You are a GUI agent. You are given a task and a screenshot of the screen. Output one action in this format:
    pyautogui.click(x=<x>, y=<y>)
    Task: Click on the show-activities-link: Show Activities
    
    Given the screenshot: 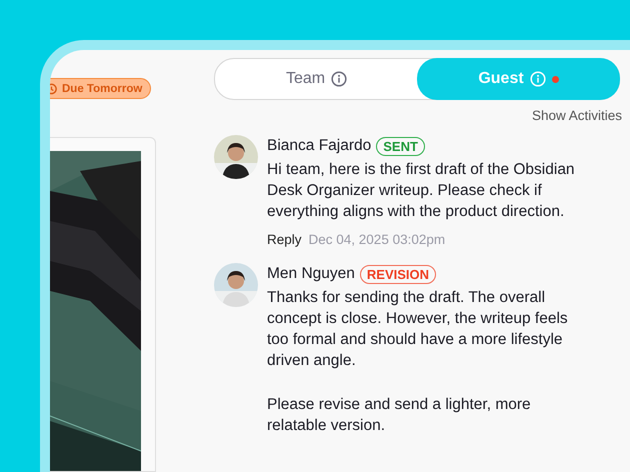 What is the action you would take?
    pyautogui.click(x=577, y=115)
    